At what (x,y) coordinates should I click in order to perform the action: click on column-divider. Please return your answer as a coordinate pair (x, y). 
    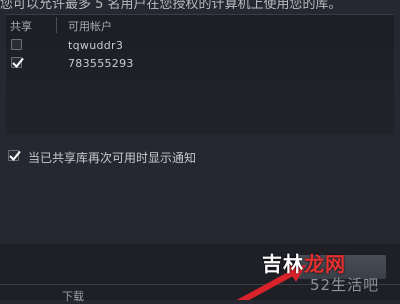
    Looking at the image, I should click on (56, 25).